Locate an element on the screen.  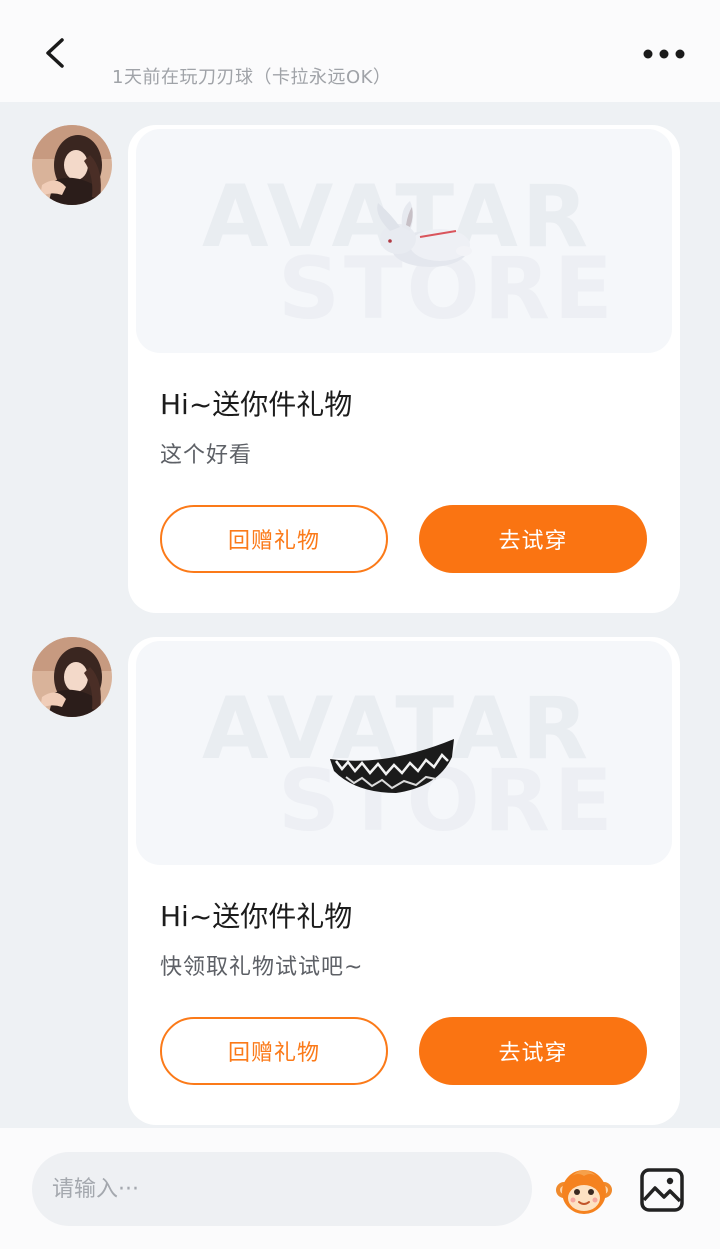
image-icon is located at coordinates (662, 1190).